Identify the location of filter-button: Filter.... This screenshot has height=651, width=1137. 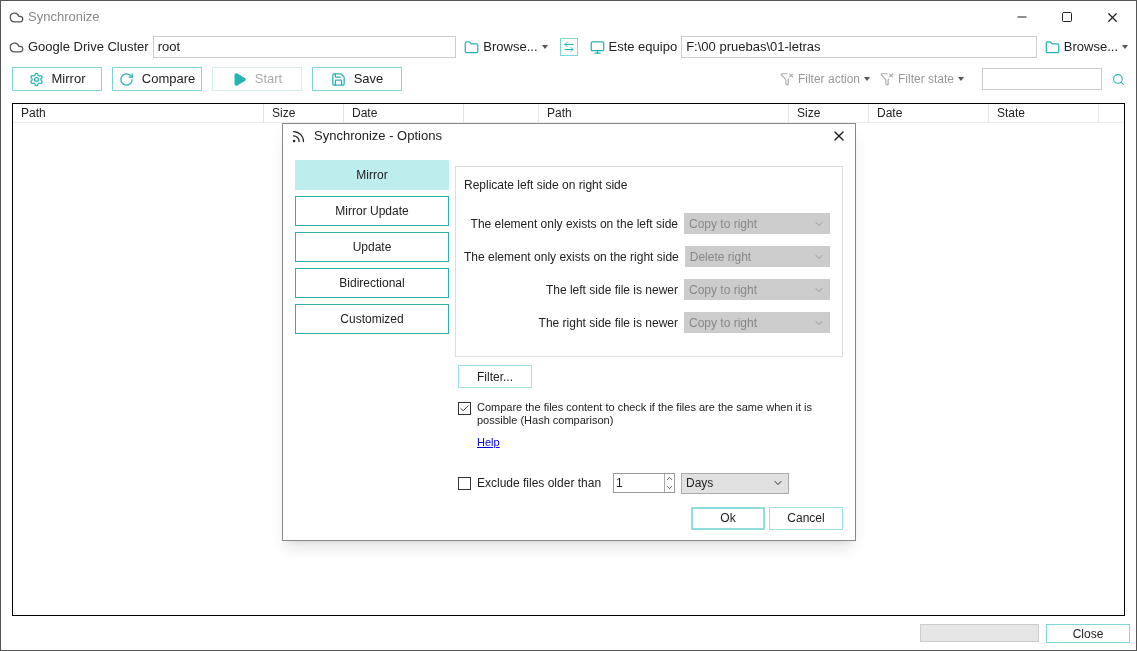
(495, 376).